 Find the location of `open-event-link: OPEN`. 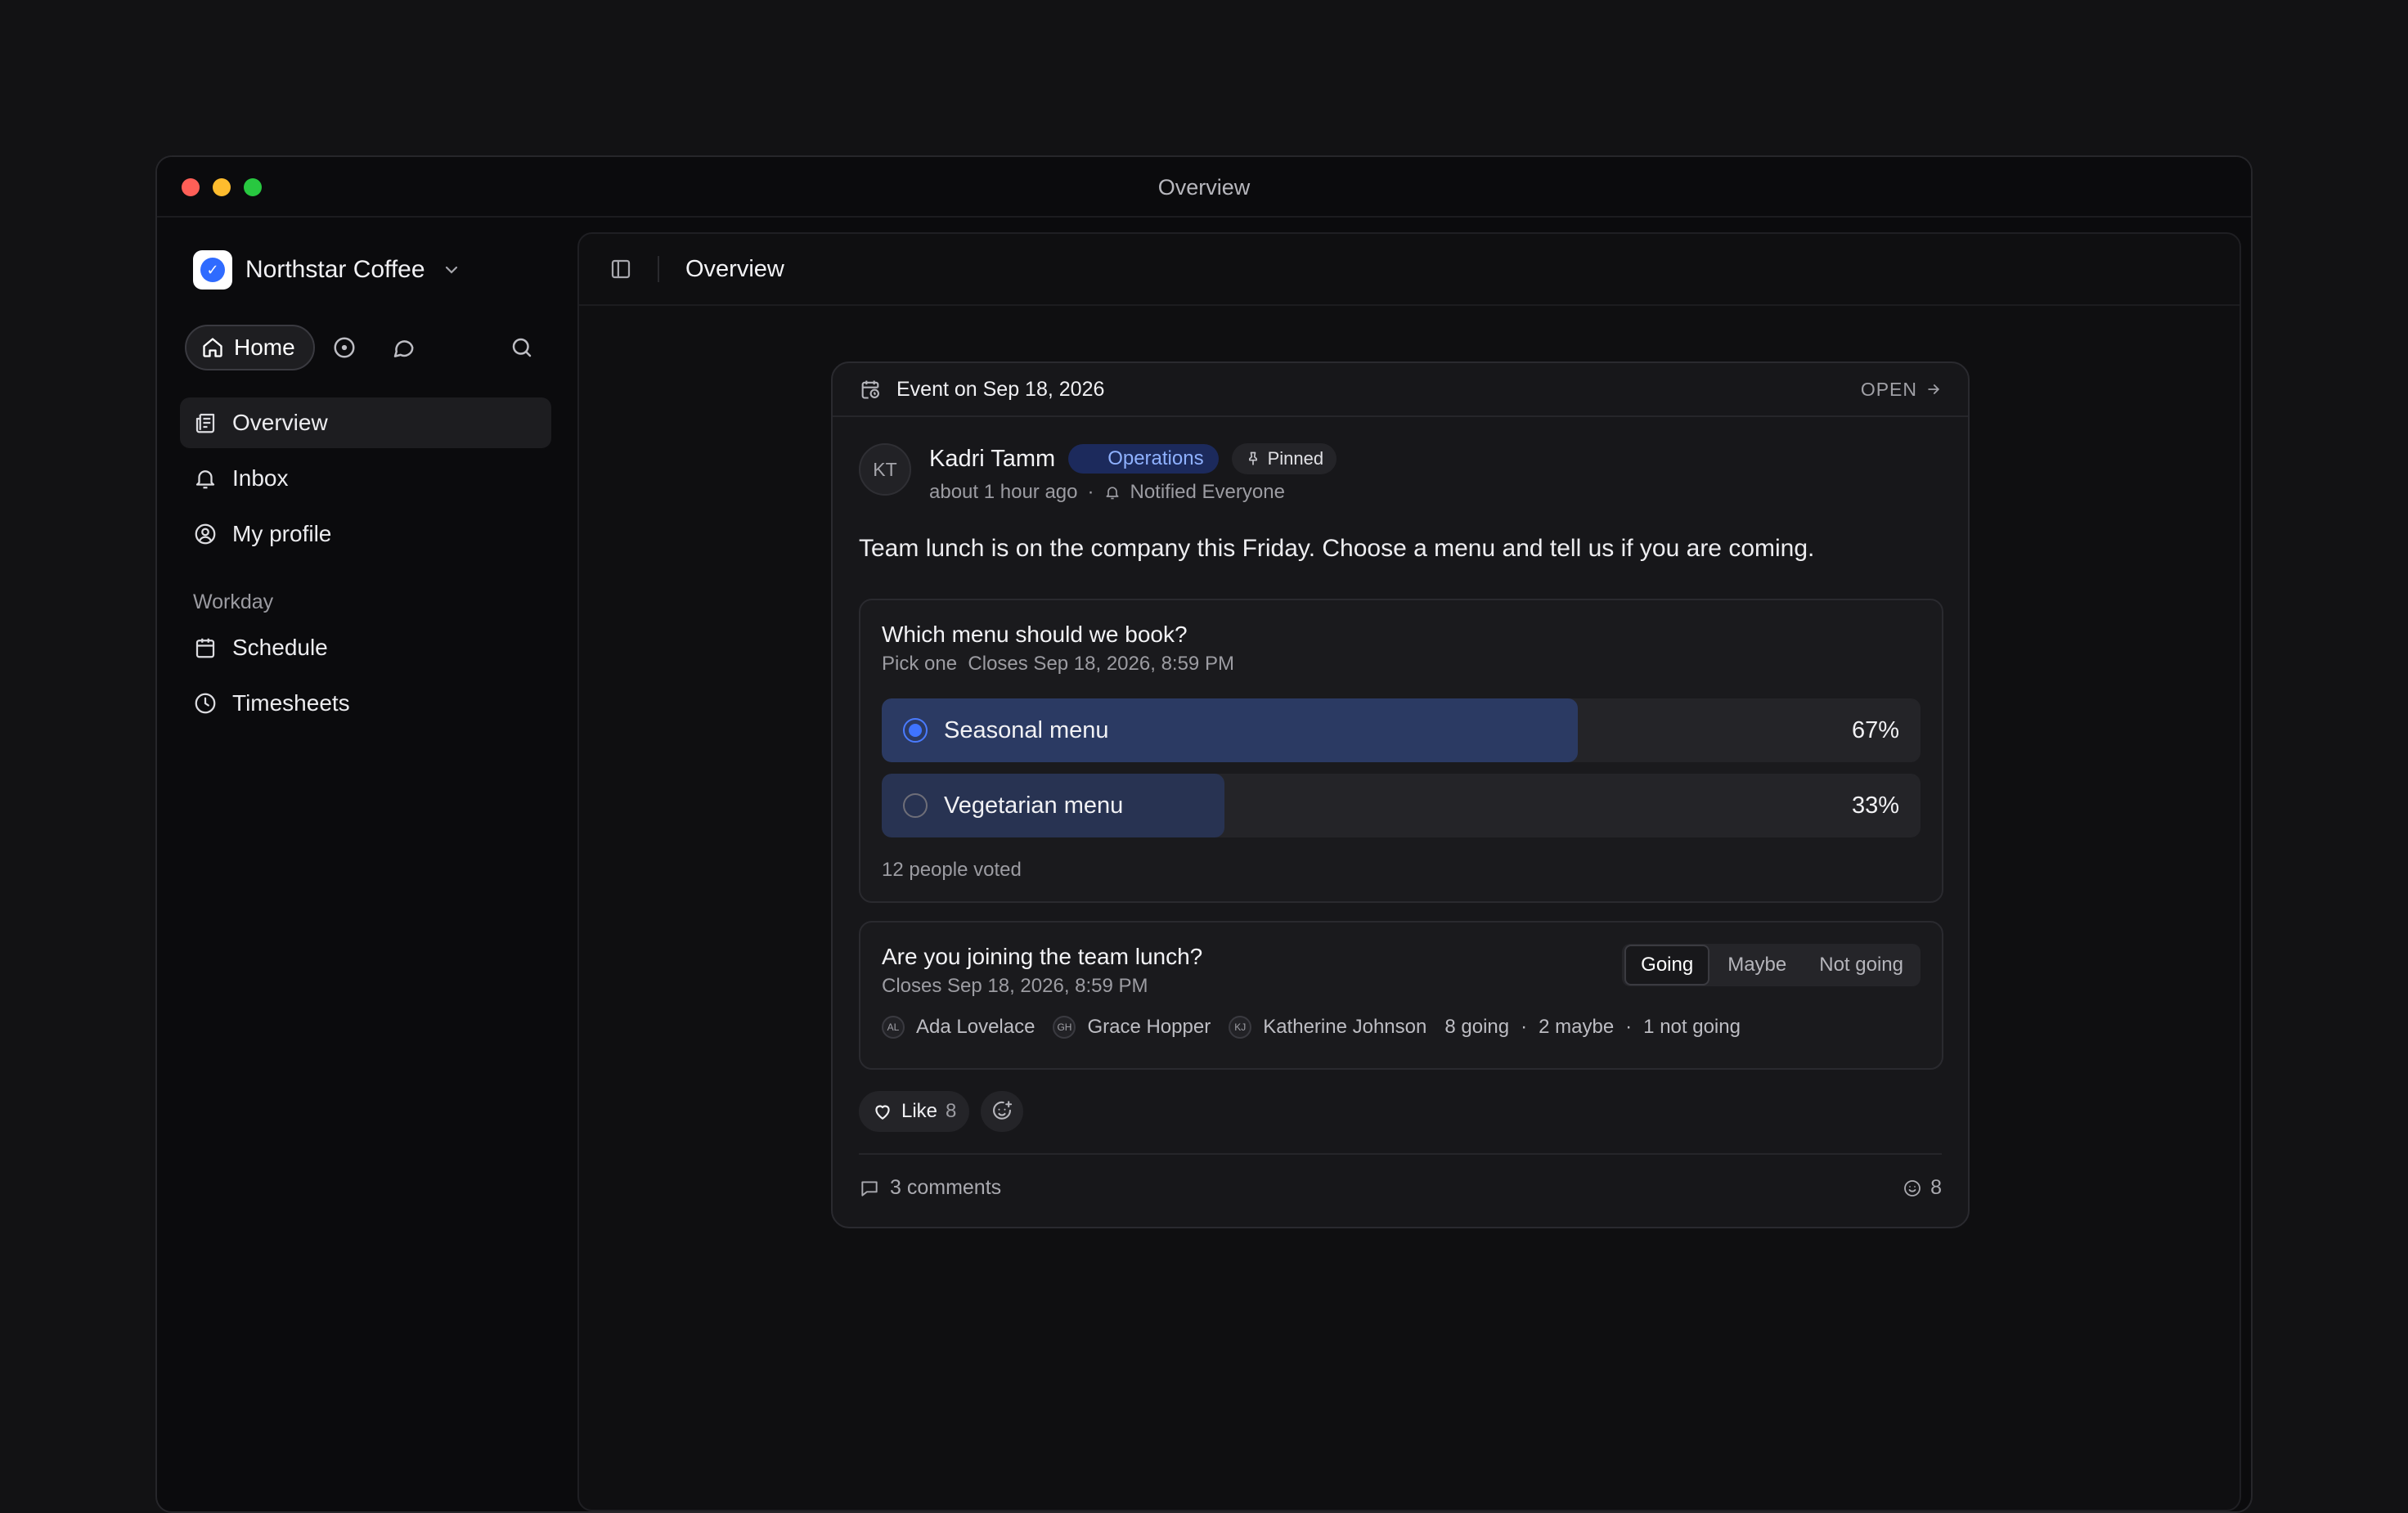

open-event-link: OPEN is located at coordinates (1901, 390).